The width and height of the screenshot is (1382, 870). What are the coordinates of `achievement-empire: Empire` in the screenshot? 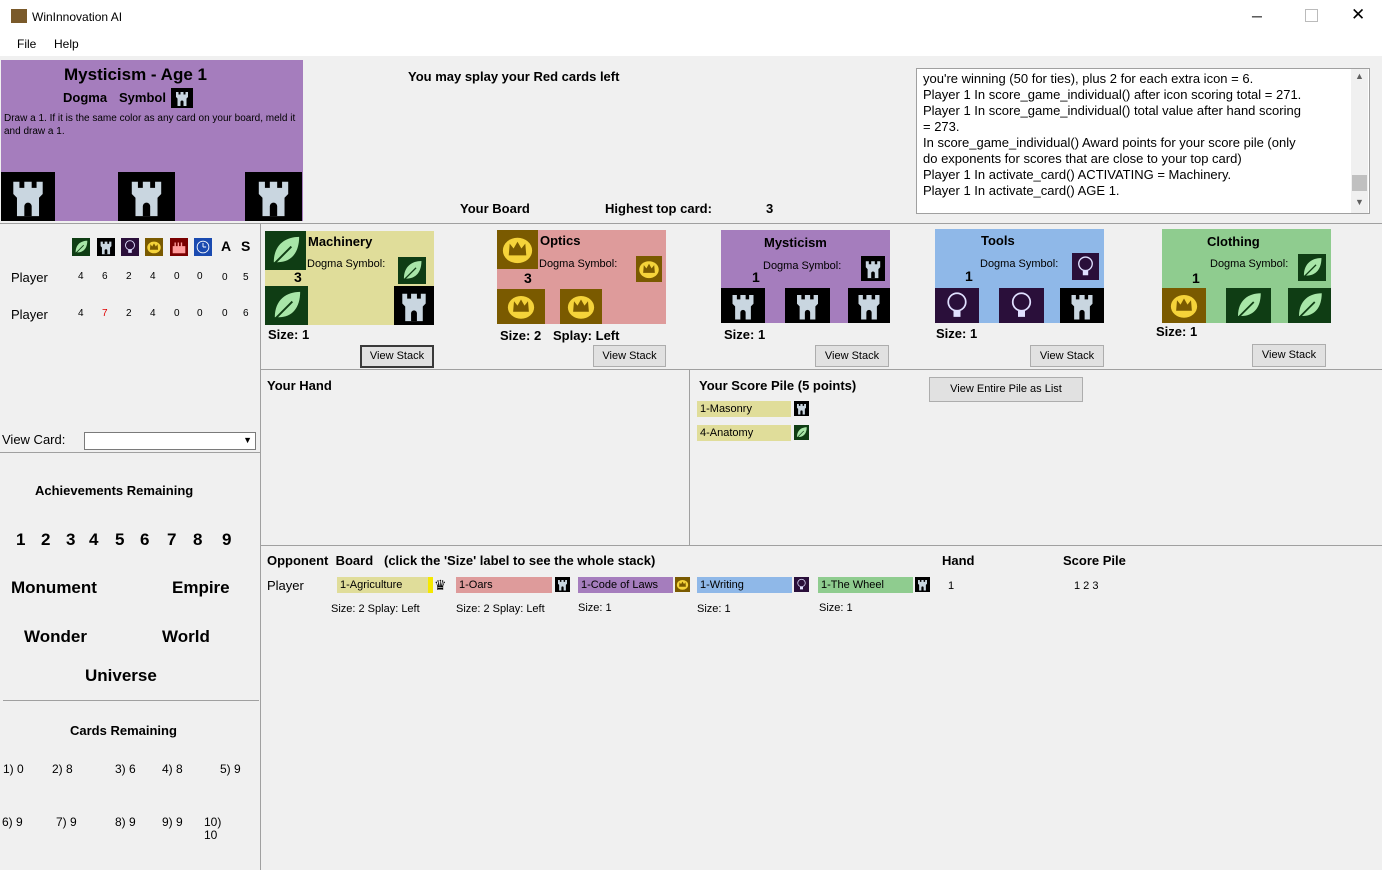 It's located at (201, 587).